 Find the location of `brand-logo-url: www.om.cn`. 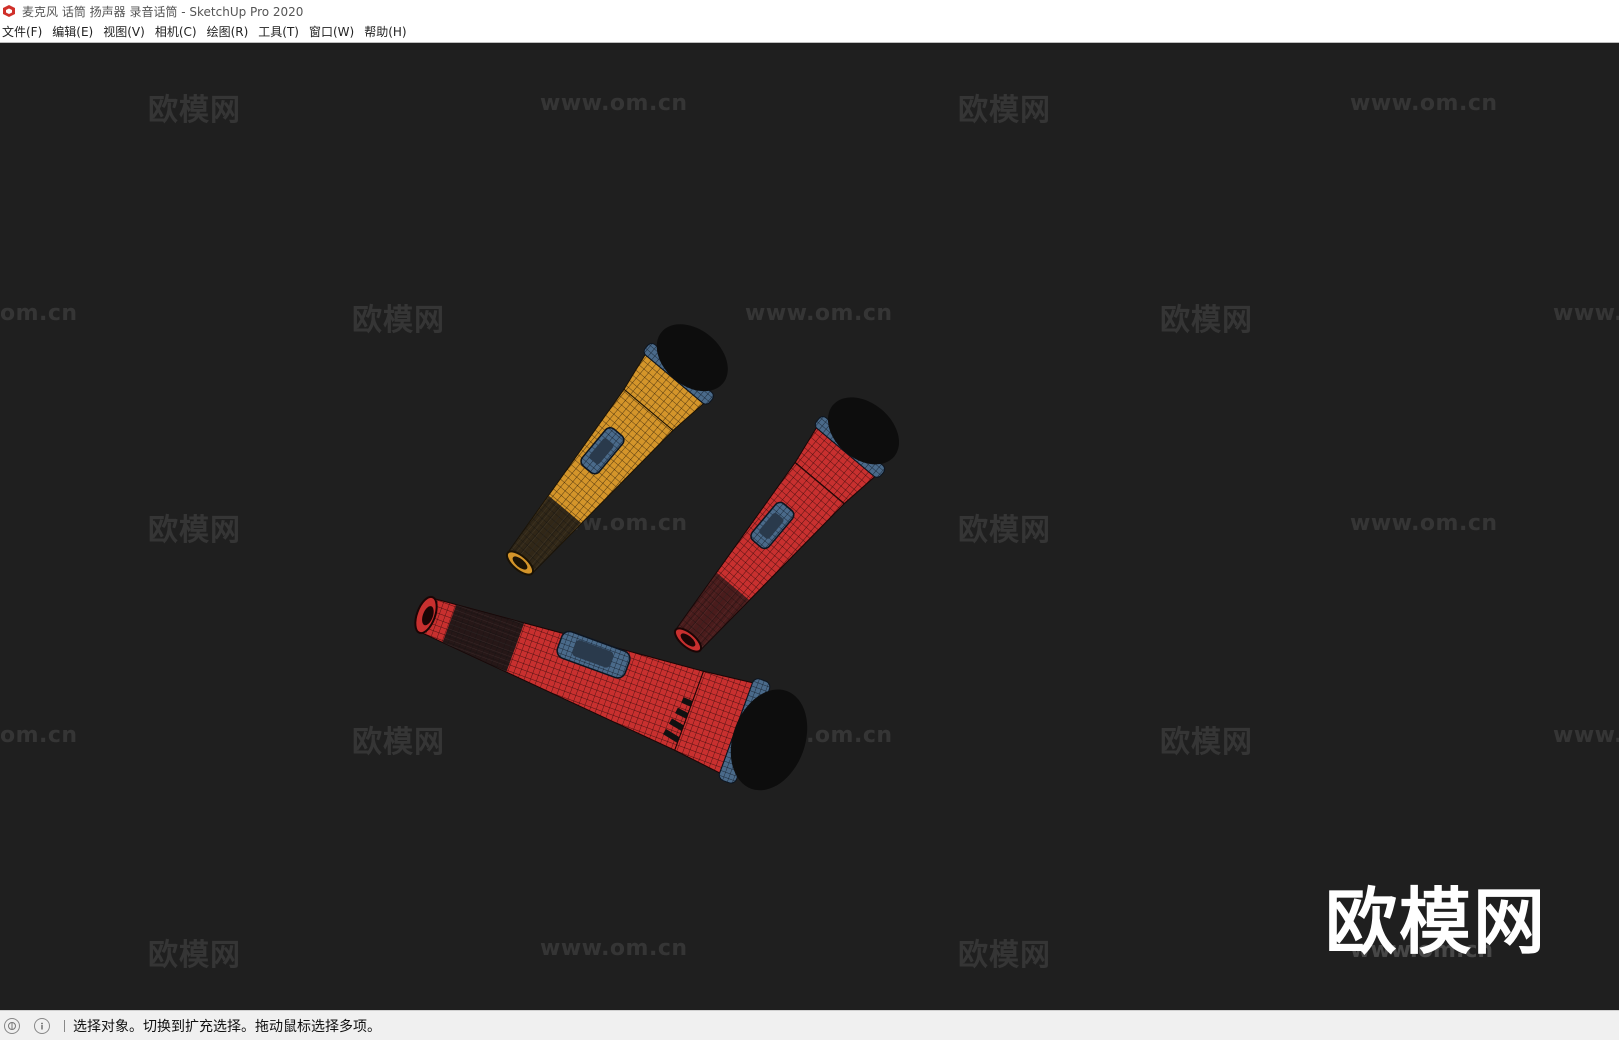

brand-logo-url: www.om.cn is located at coordinates (1422, 950).